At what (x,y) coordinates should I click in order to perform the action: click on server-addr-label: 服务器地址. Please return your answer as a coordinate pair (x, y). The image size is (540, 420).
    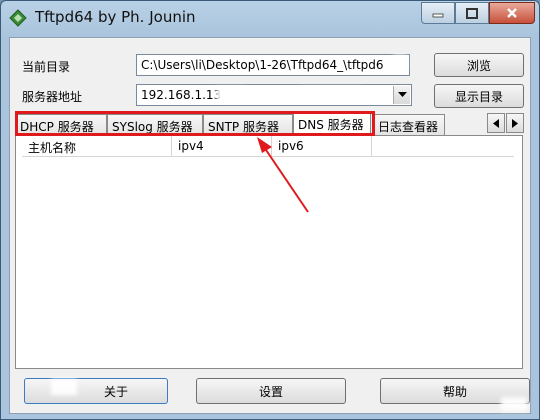
    Looking at the image, I should click on (52, 97).